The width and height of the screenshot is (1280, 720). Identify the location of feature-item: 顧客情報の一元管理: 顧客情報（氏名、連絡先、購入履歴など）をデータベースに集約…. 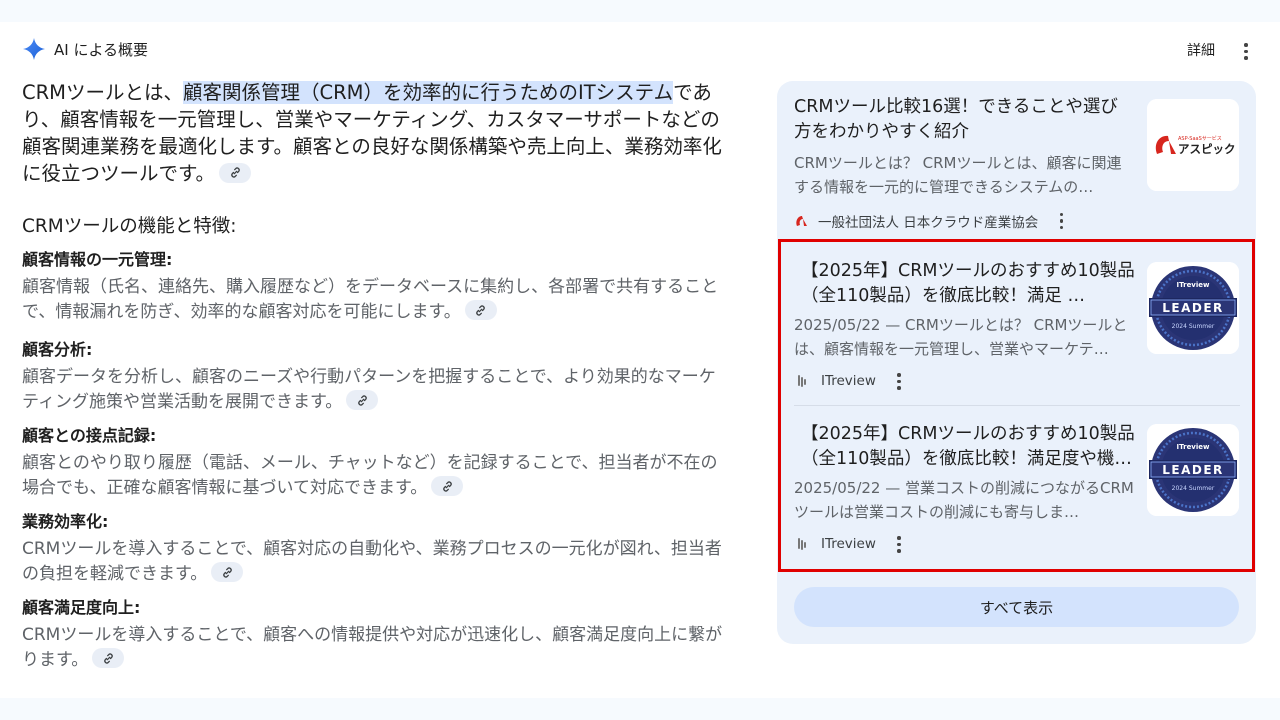
(377, 286).